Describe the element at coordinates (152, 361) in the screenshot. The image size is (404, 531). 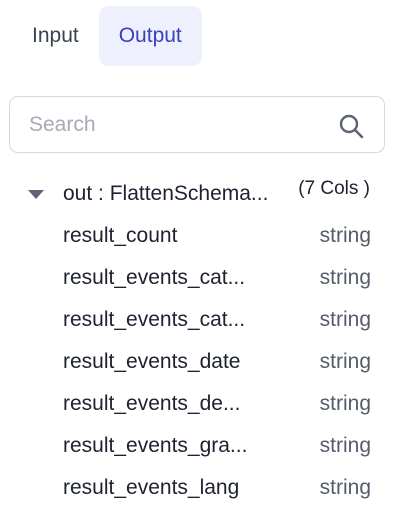
I see `field-name: result_events_date` at that location.